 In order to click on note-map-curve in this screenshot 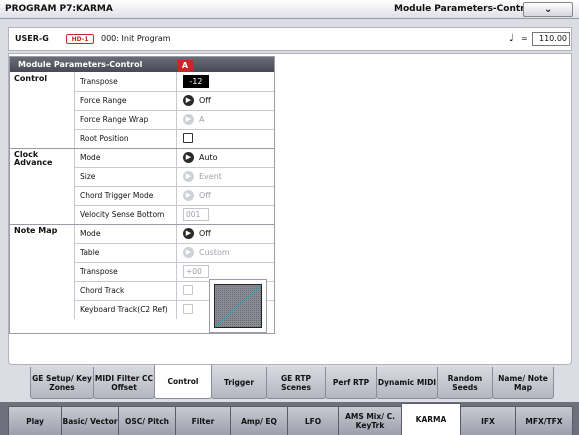, I will do `click(238, 306)`.